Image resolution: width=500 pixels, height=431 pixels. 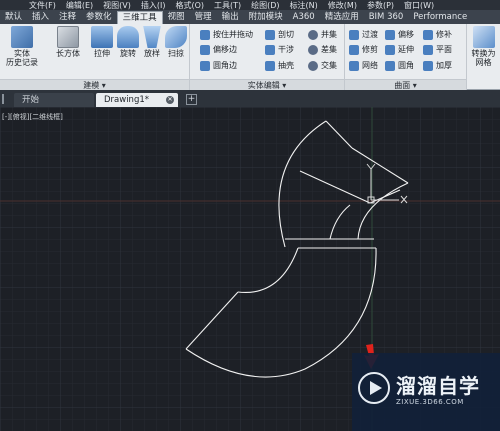 What do you see at coordinates (139, 17) in the screenshot?
I see `tab-3d-tools: 三维工具` at bounding box center [139, 17].